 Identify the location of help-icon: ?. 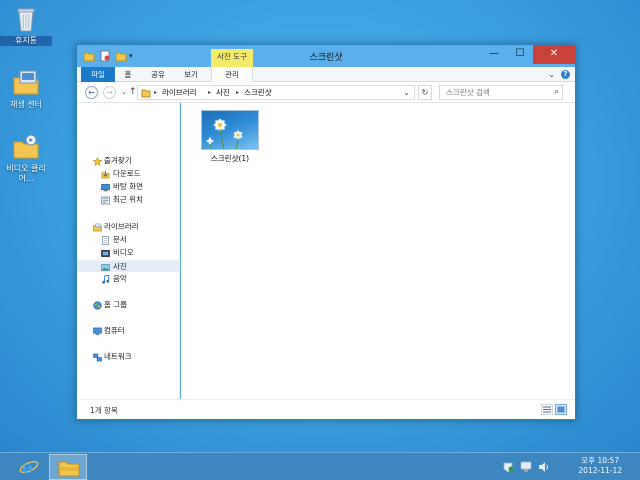
(565, 74).